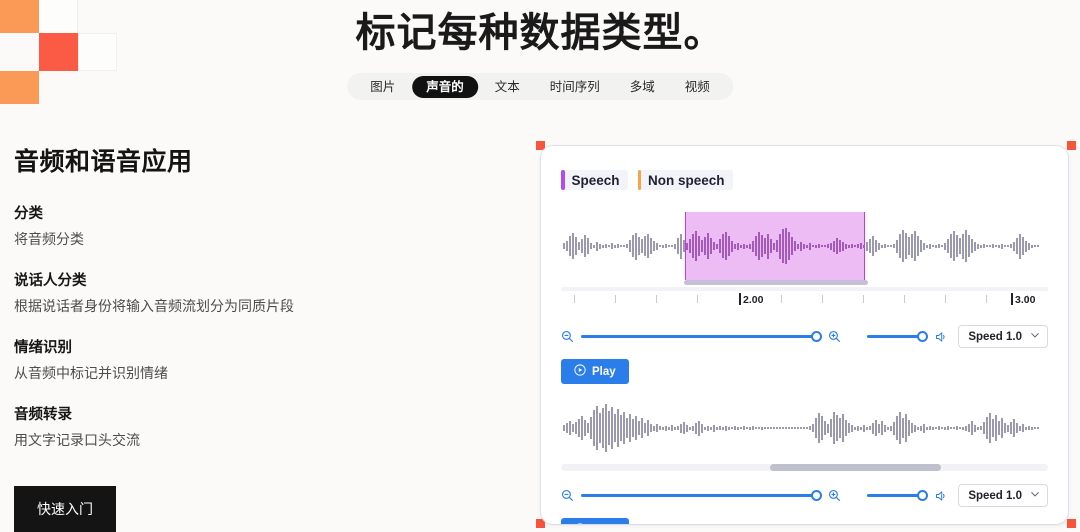  What do you see at coordinates (575, 87) in the screenshot?
I see `tab-timeseries: 时间序列` at bounding box center [575, 87].